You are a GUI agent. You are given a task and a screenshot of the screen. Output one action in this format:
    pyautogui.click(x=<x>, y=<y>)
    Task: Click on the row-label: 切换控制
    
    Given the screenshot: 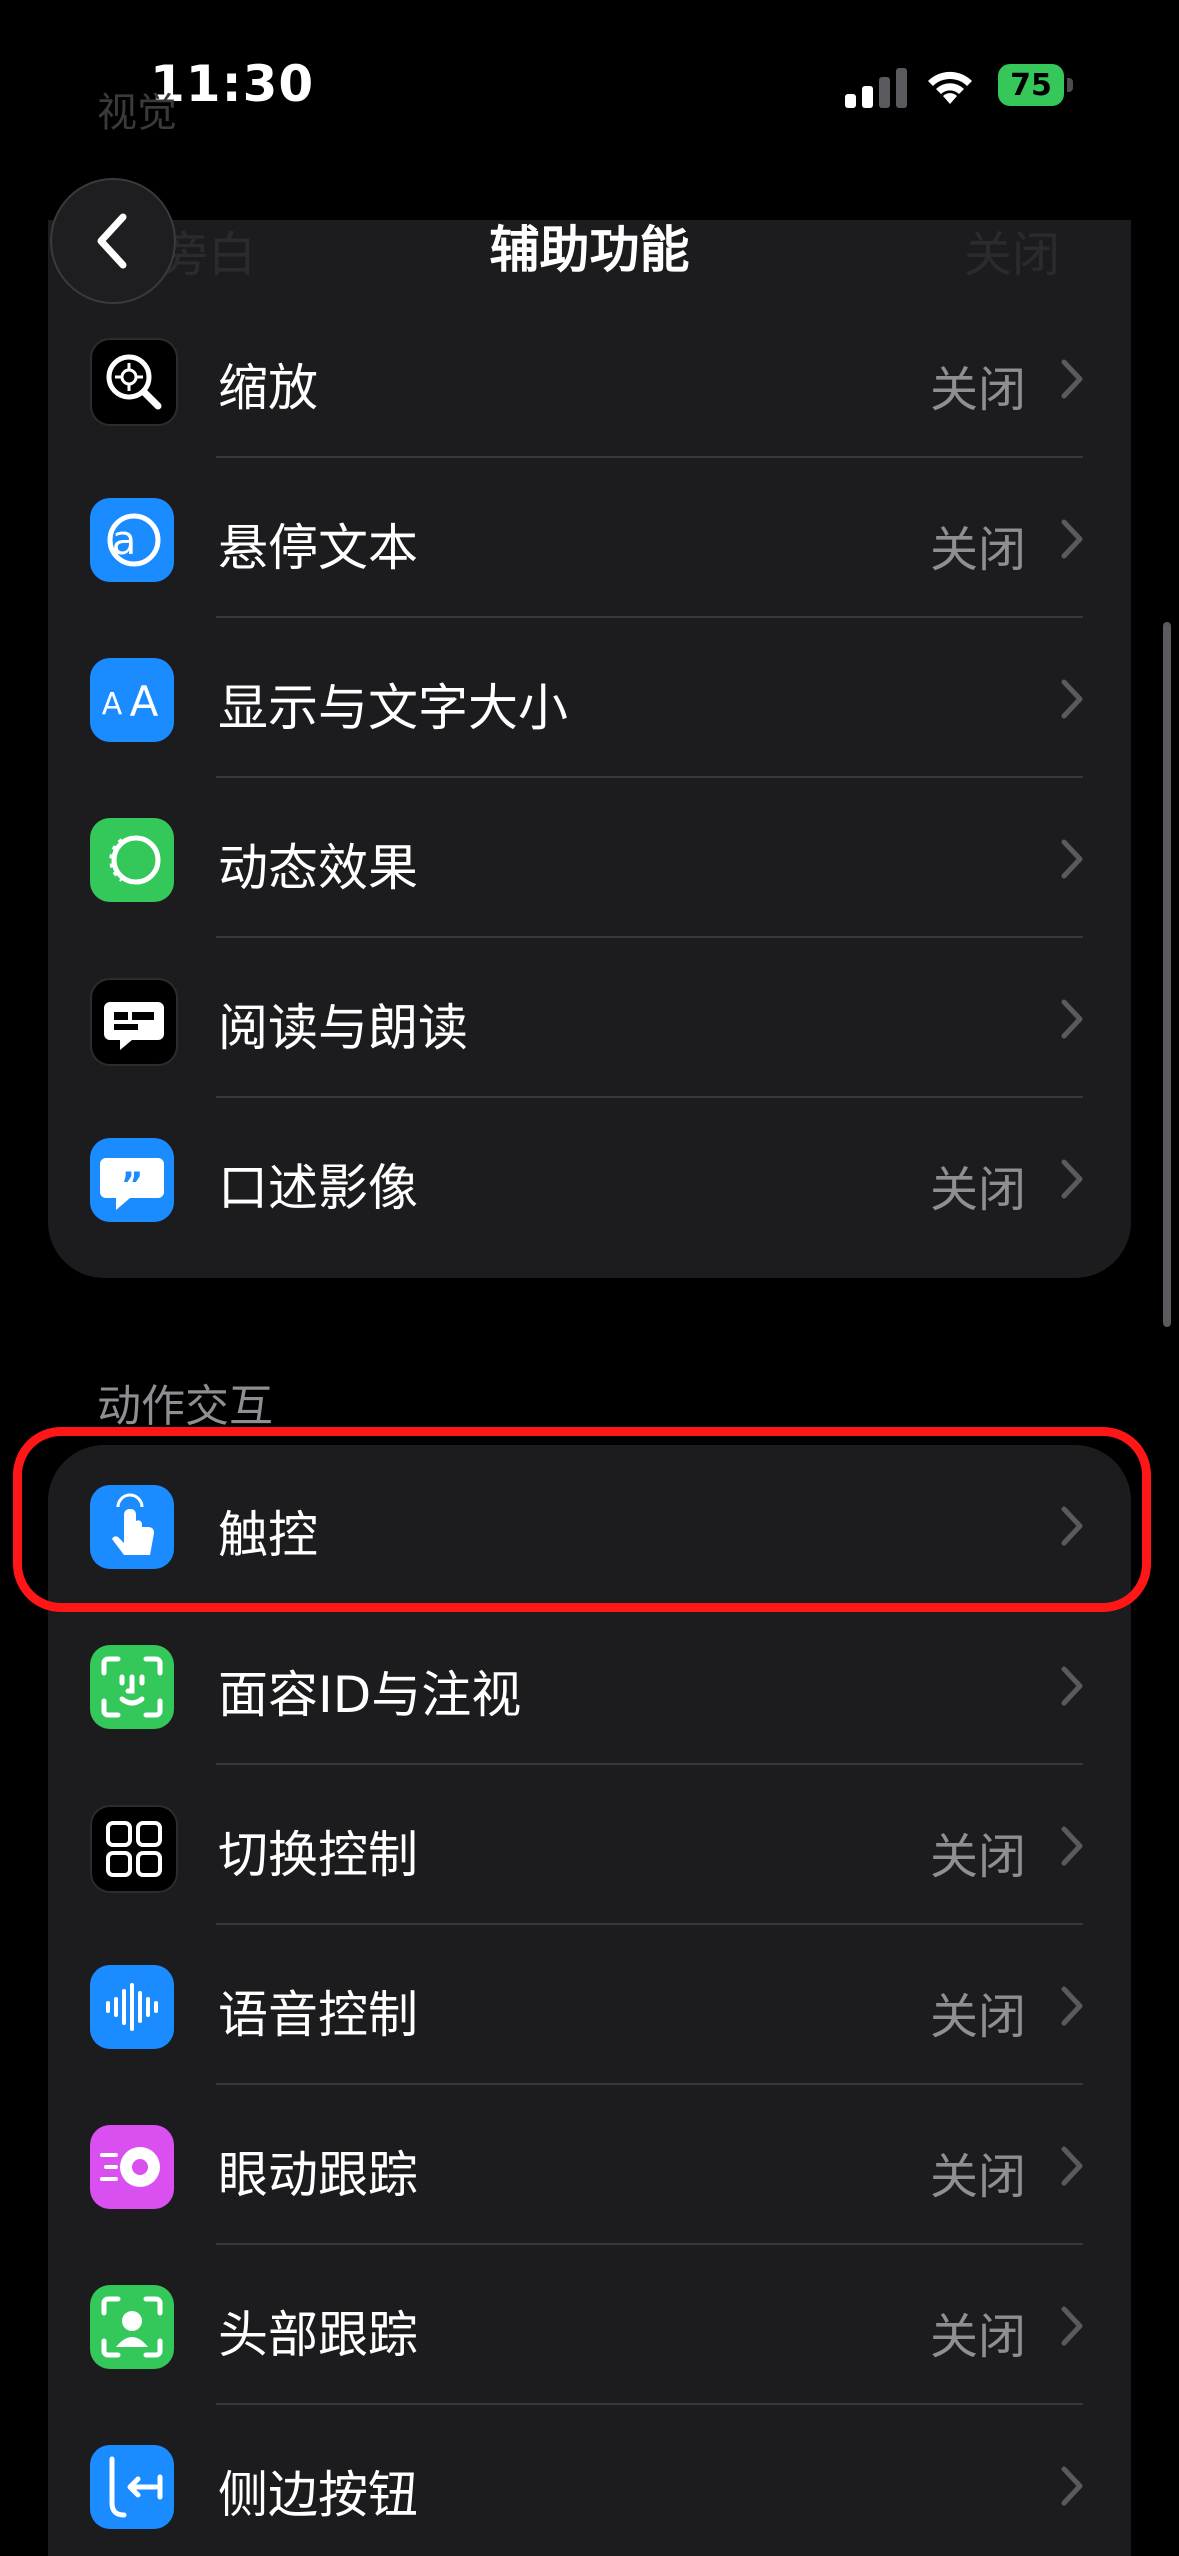 What is the action you would take?
    pyautogui.click(x=318, y=1855)
    